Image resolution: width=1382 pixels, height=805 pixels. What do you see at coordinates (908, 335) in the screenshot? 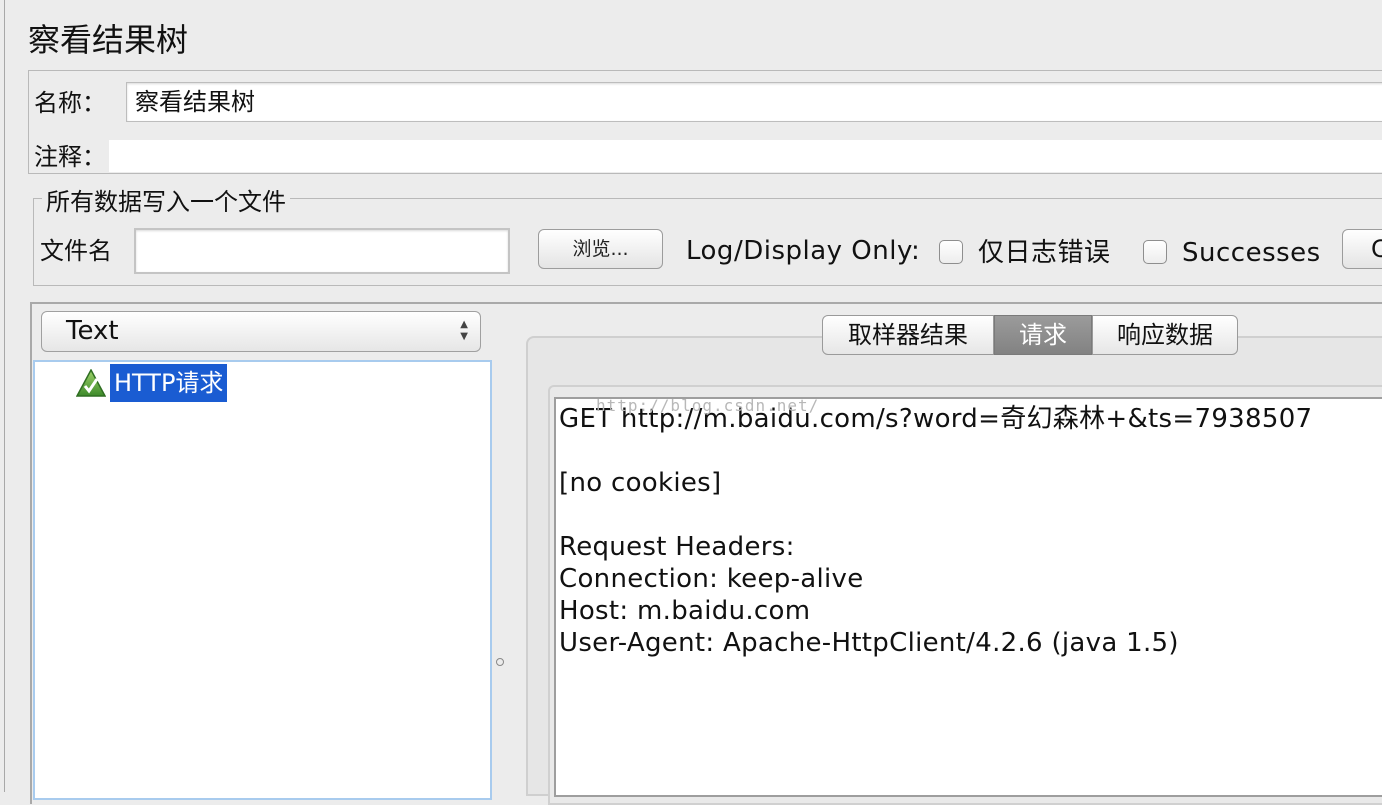
I see `tab-sampler-result: 取样器结果` at bounding box center [908, 335].